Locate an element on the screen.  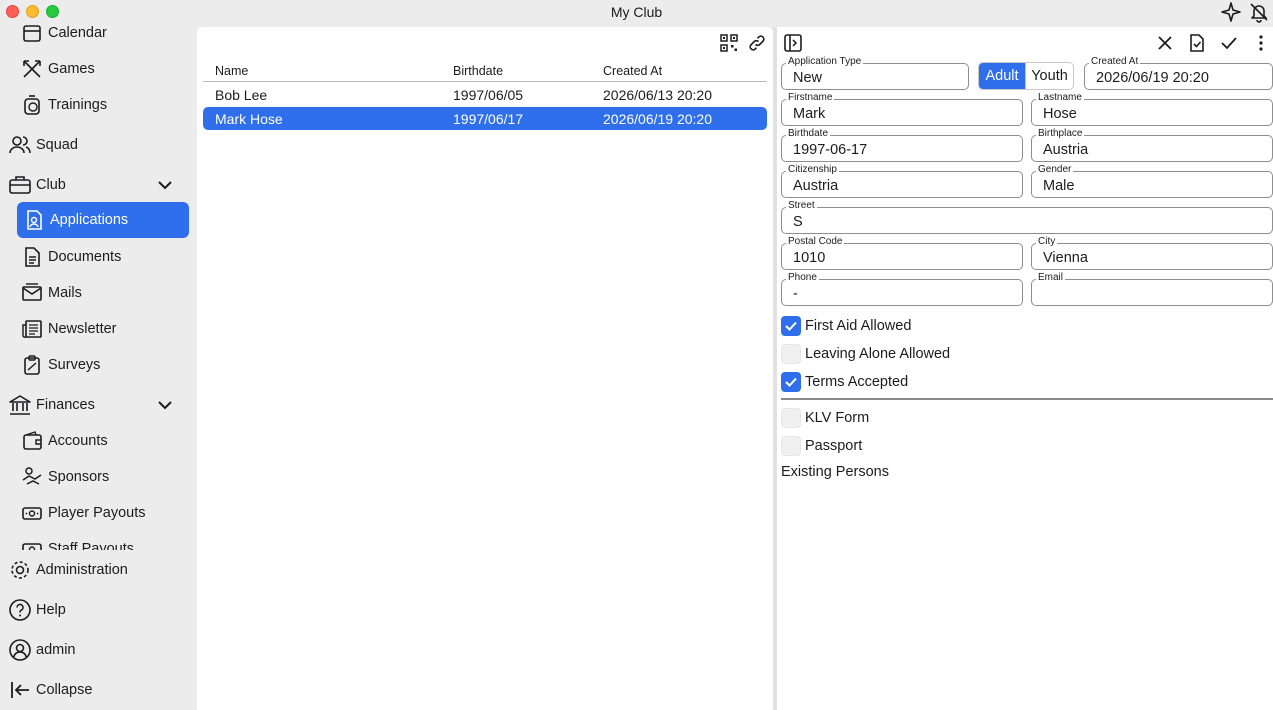
passport-checkbox is located at coordinates (791, 446).